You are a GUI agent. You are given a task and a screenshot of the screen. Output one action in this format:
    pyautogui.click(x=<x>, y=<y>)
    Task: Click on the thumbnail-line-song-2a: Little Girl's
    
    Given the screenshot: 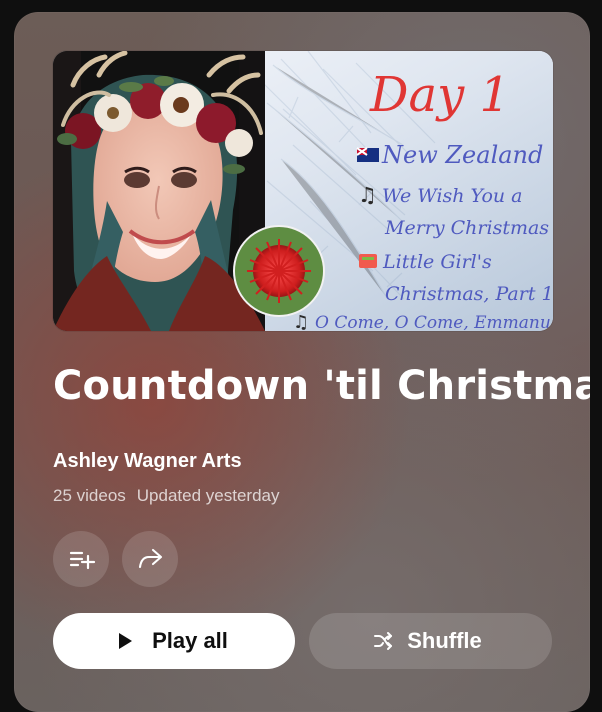 What is the action you would take?
    pyautogui.click(x=437, y=262)
    